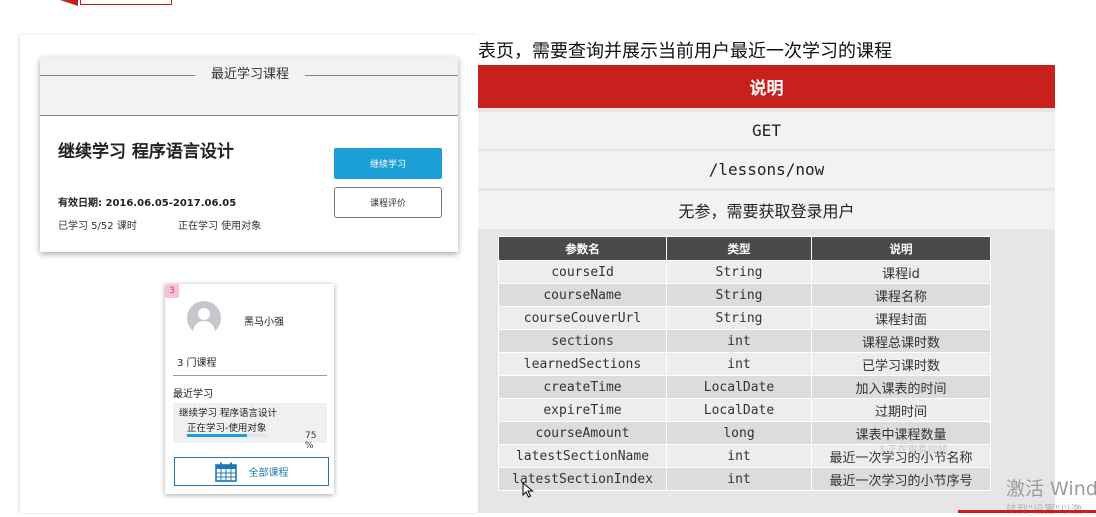  Describe the element at coordinates (685, 51) in the screenshot. I see `section-heading: 表页，需要查询并展示当前用户最近一次学习的课程` at that location.